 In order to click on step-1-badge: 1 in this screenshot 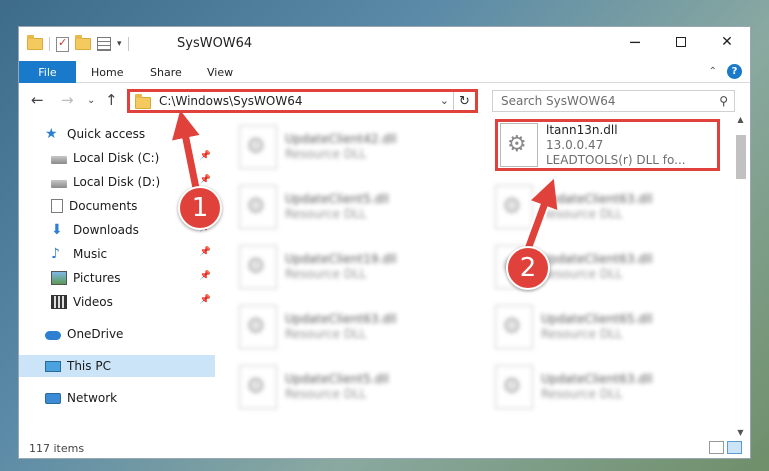, I will do `click(200, 208)`.